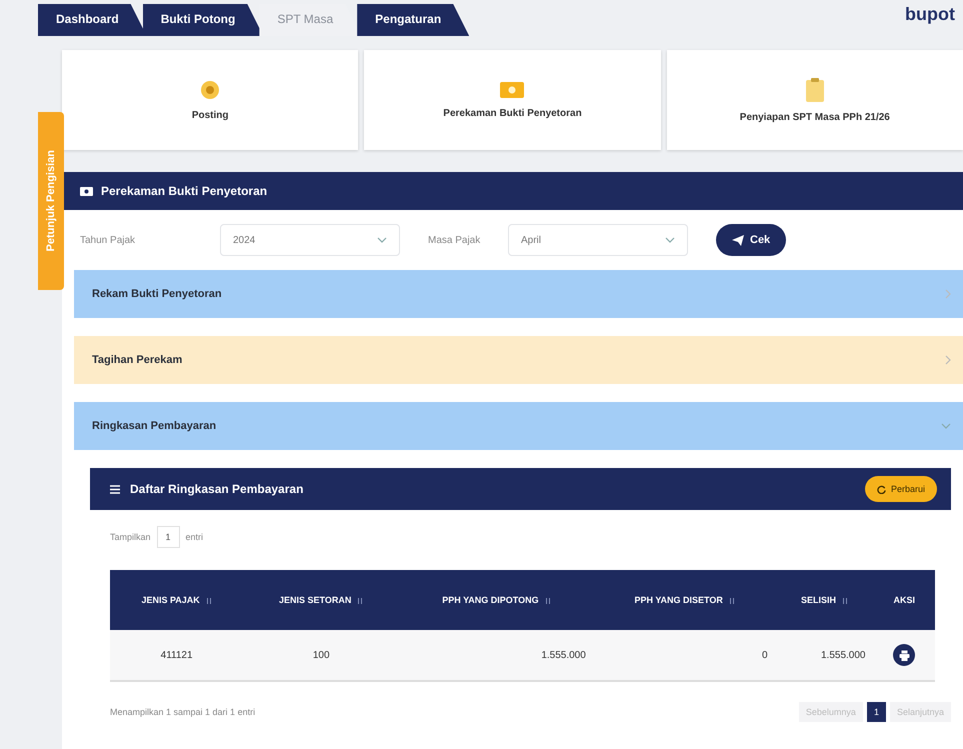 The width and height of the screenshot is (963, 749). Describe the element at coordinates (598, 240) in the screenshot. I see `month-select: April` at that location.